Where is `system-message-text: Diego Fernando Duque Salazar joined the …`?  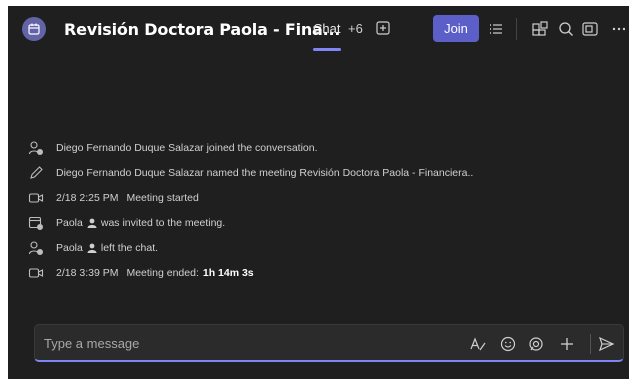
system-message-text: Diego Fernando Duque Salazar joined the … is located at coordinates (187, 148).